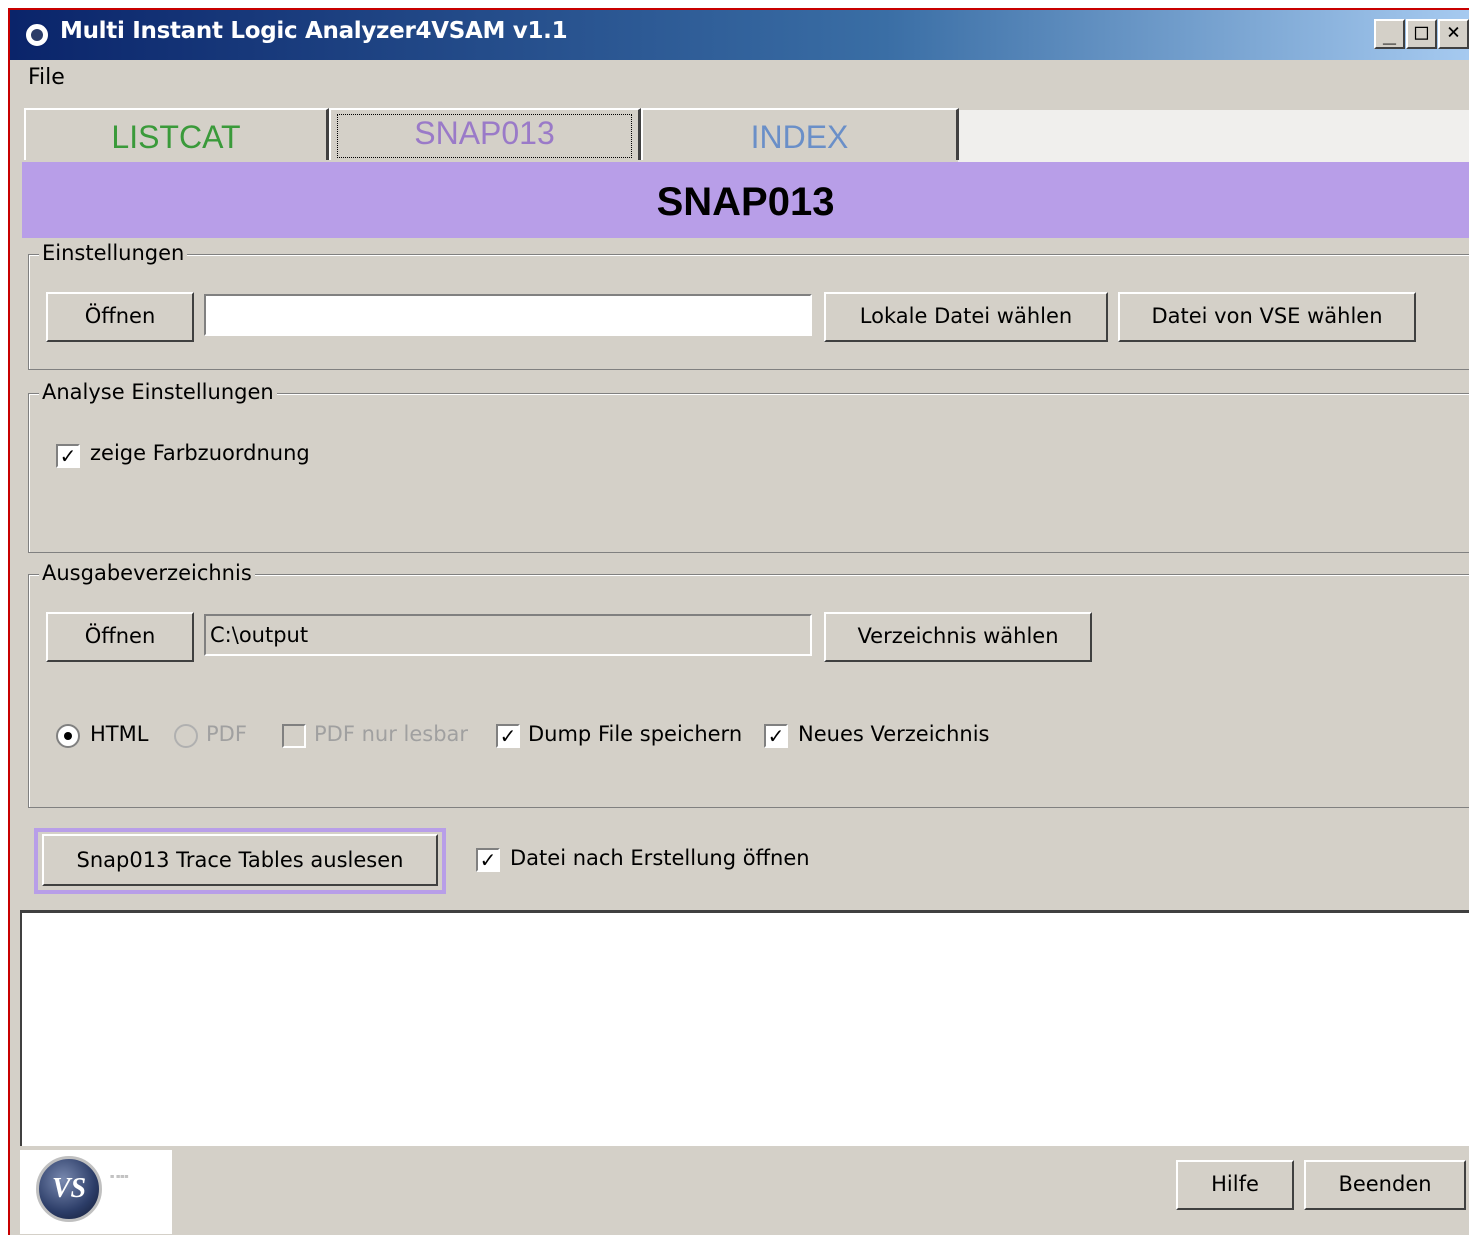 The width and height of the screenshot is (1469, 1235). I want to click on open-dir-button: Öffnen, so click(120, 637).